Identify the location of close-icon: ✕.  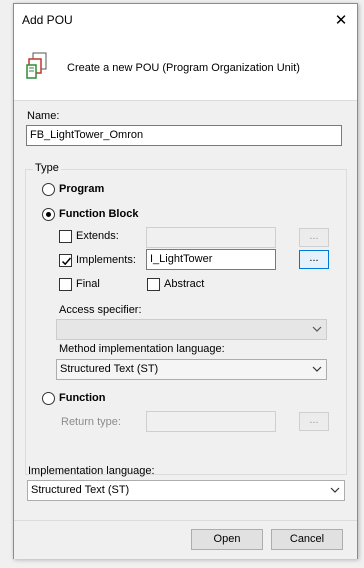
(341, 20).